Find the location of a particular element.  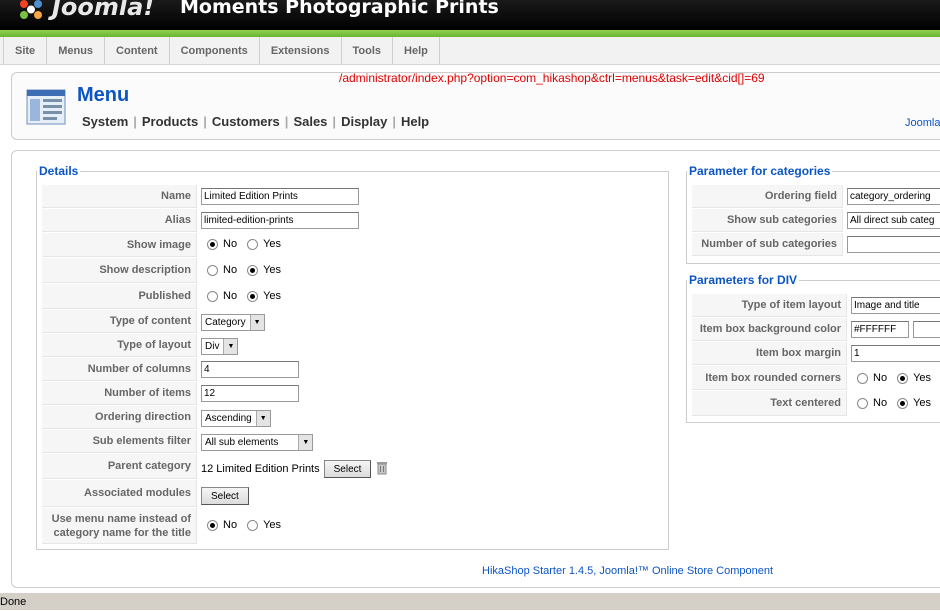

bg-color-swatch is located at coordinates (926, 329).